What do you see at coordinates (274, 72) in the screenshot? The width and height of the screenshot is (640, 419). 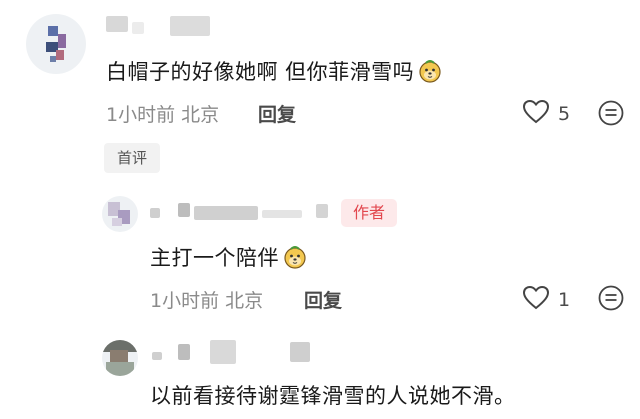 I see `comment-text: 白帽子的好像她啊 但你菲滑雪吗` at bounding box center [274, 72].